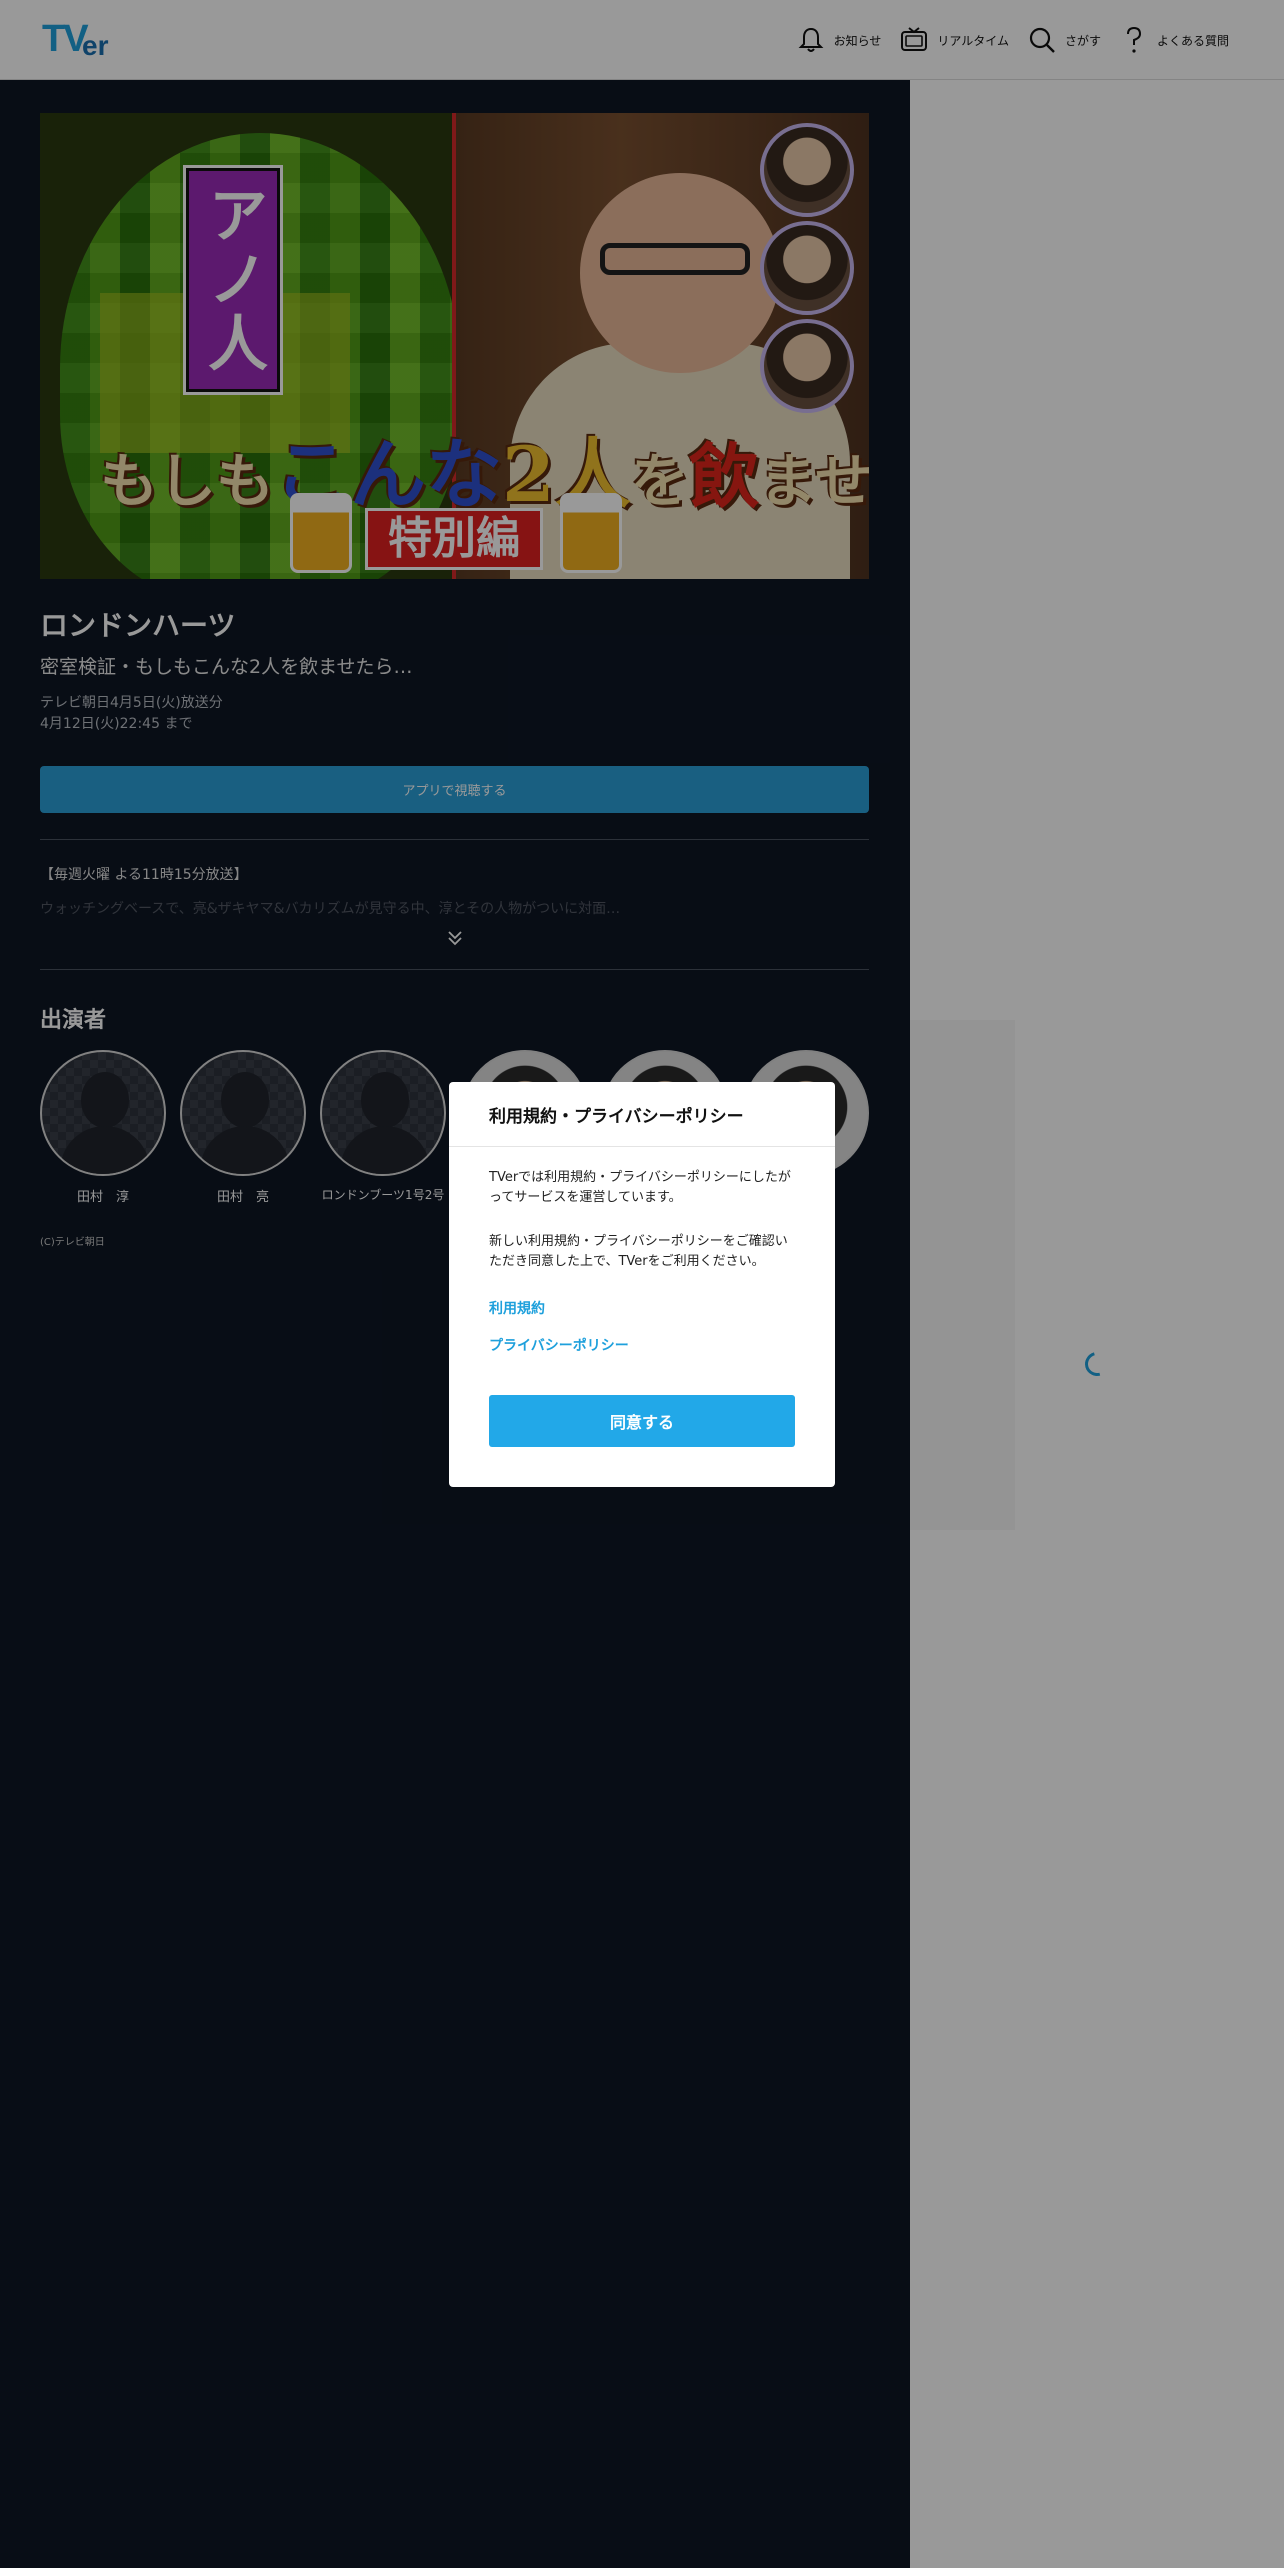  What do you see at coordinates (642, 1146) in the screenshot?
I see `modal-divider` at bounding box center [642, 1146].